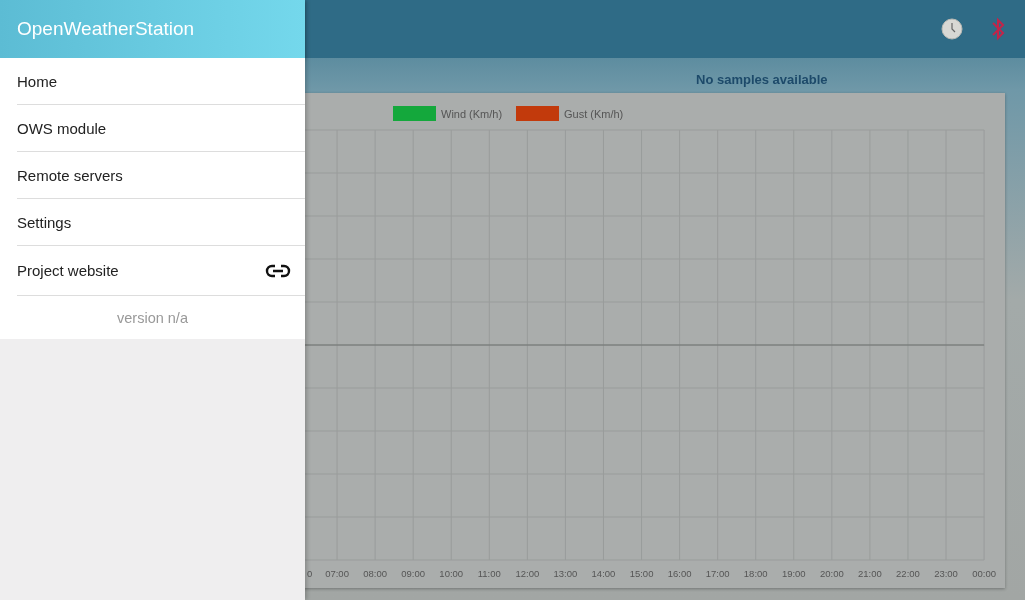 Image resolution: width=1025 pixels, height=600 pixels. I want to click on legend-label: Wind (Km/h), so click(472, 114).